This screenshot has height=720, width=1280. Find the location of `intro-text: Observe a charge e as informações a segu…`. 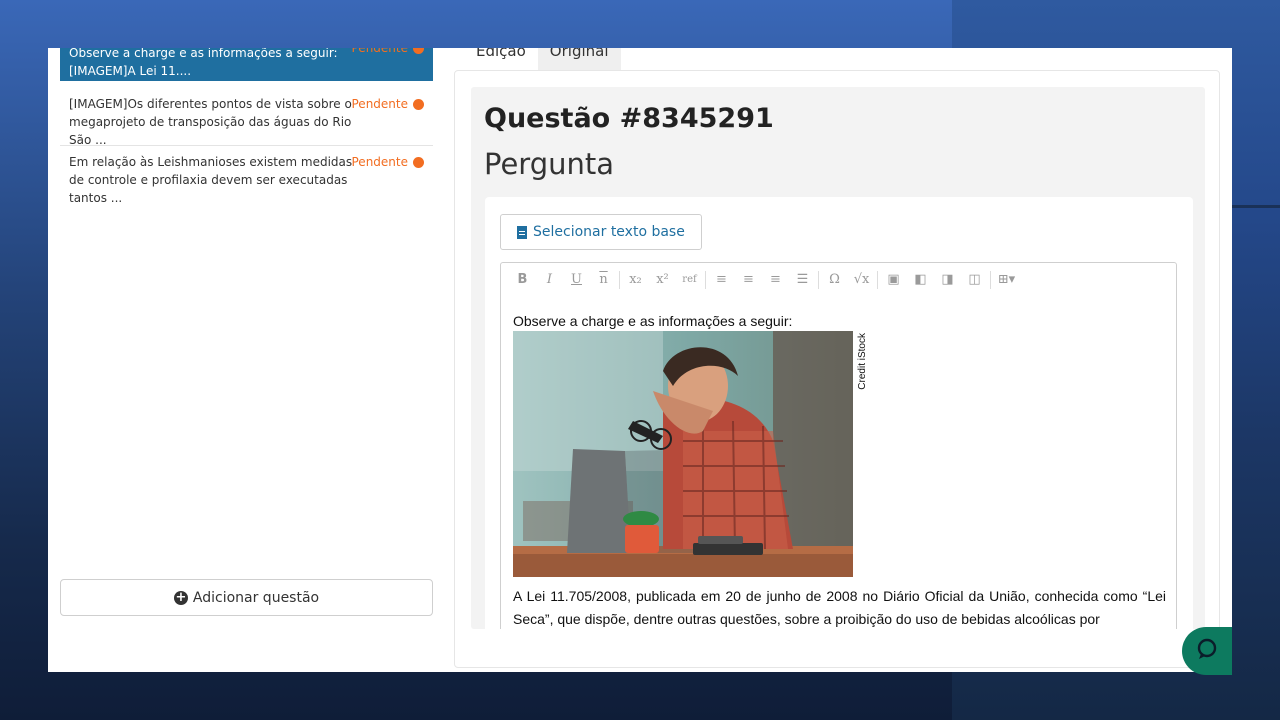

intro-text: Observe a charge e as informações a segu… is located at coordinates (653, 321).